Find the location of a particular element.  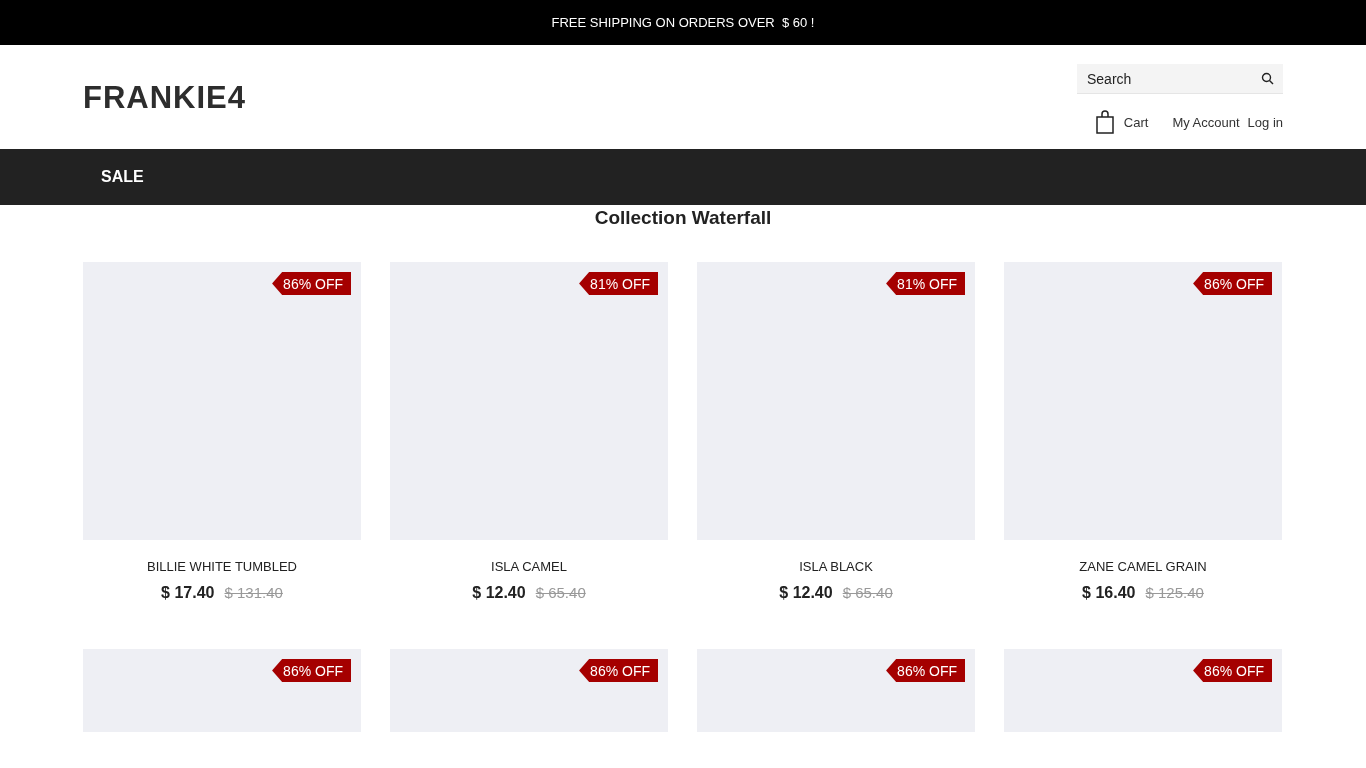

product-name: ZANE CAMEL GRAIN is located at coordinates (1143, 566).